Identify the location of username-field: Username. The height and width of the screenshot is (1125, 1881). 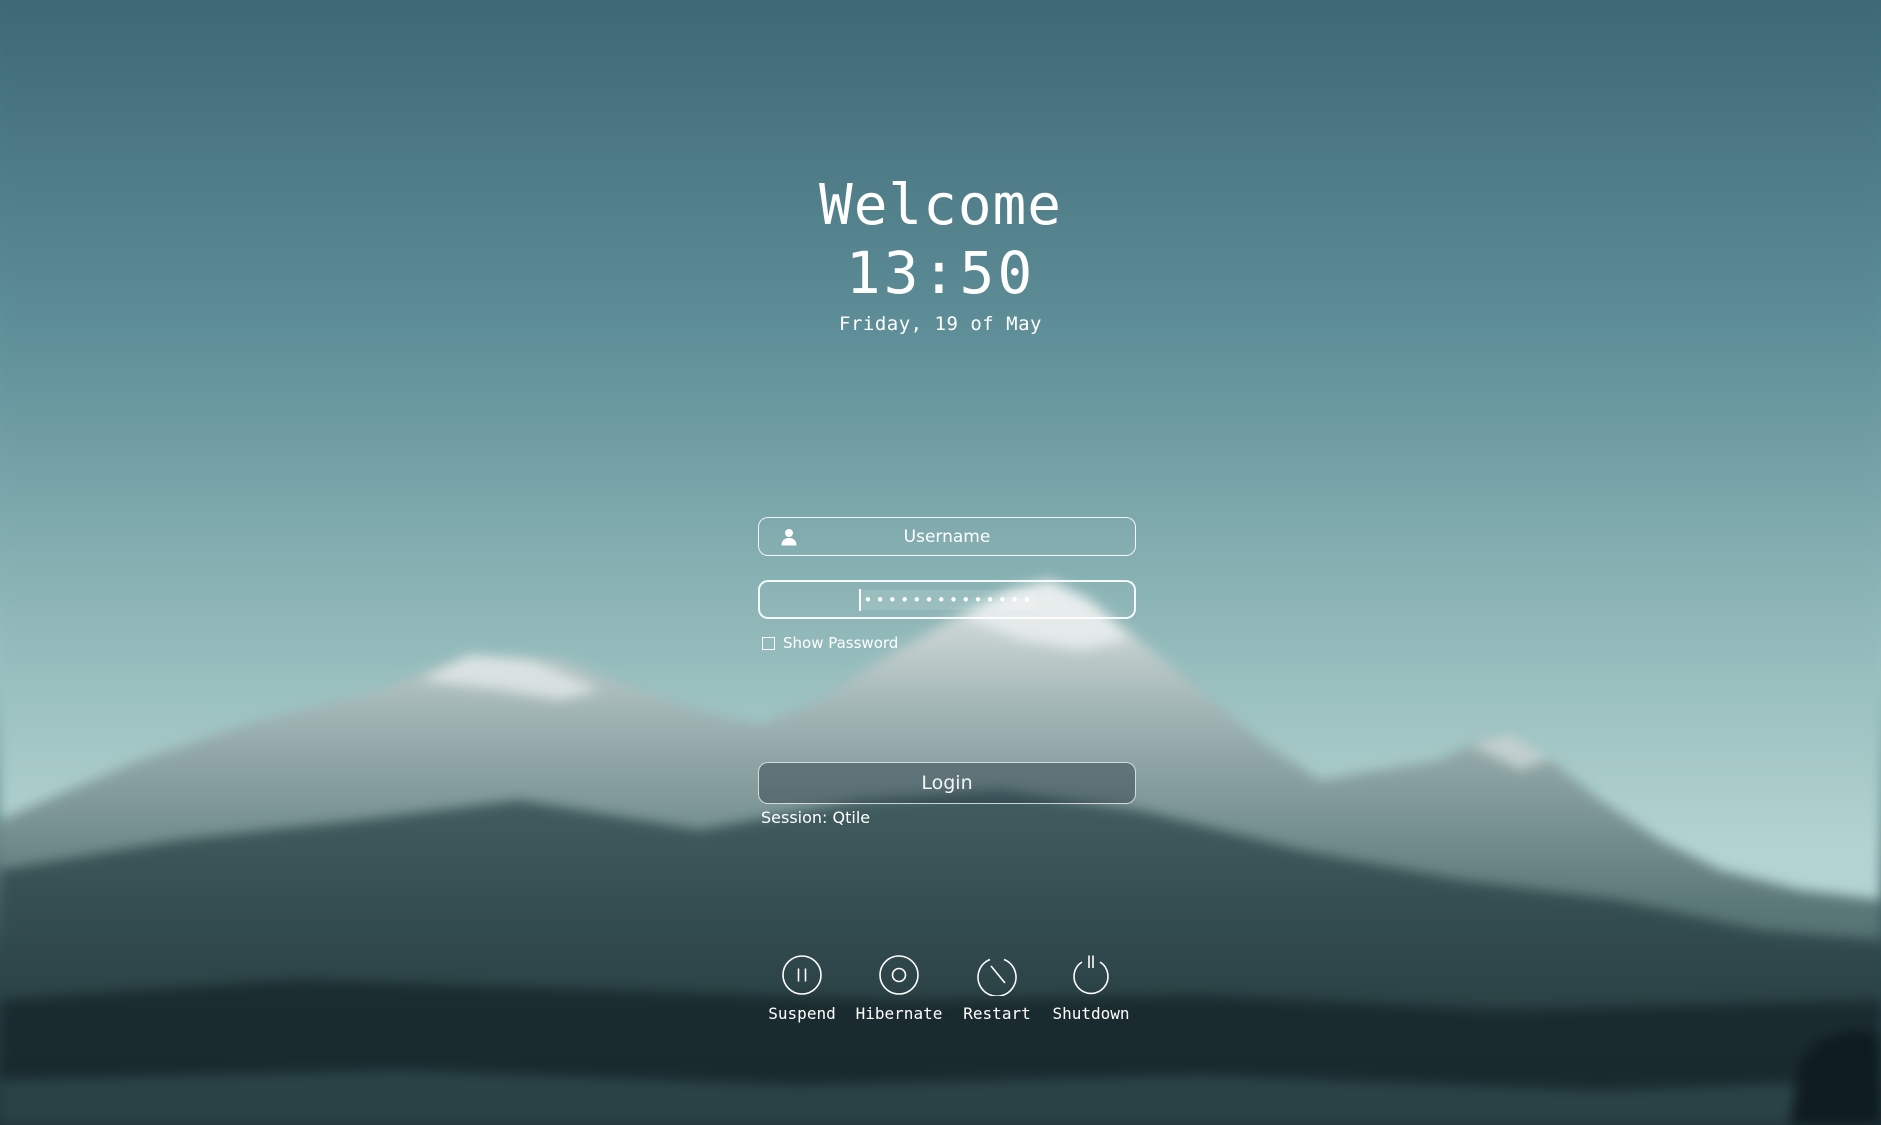
(947, 536).